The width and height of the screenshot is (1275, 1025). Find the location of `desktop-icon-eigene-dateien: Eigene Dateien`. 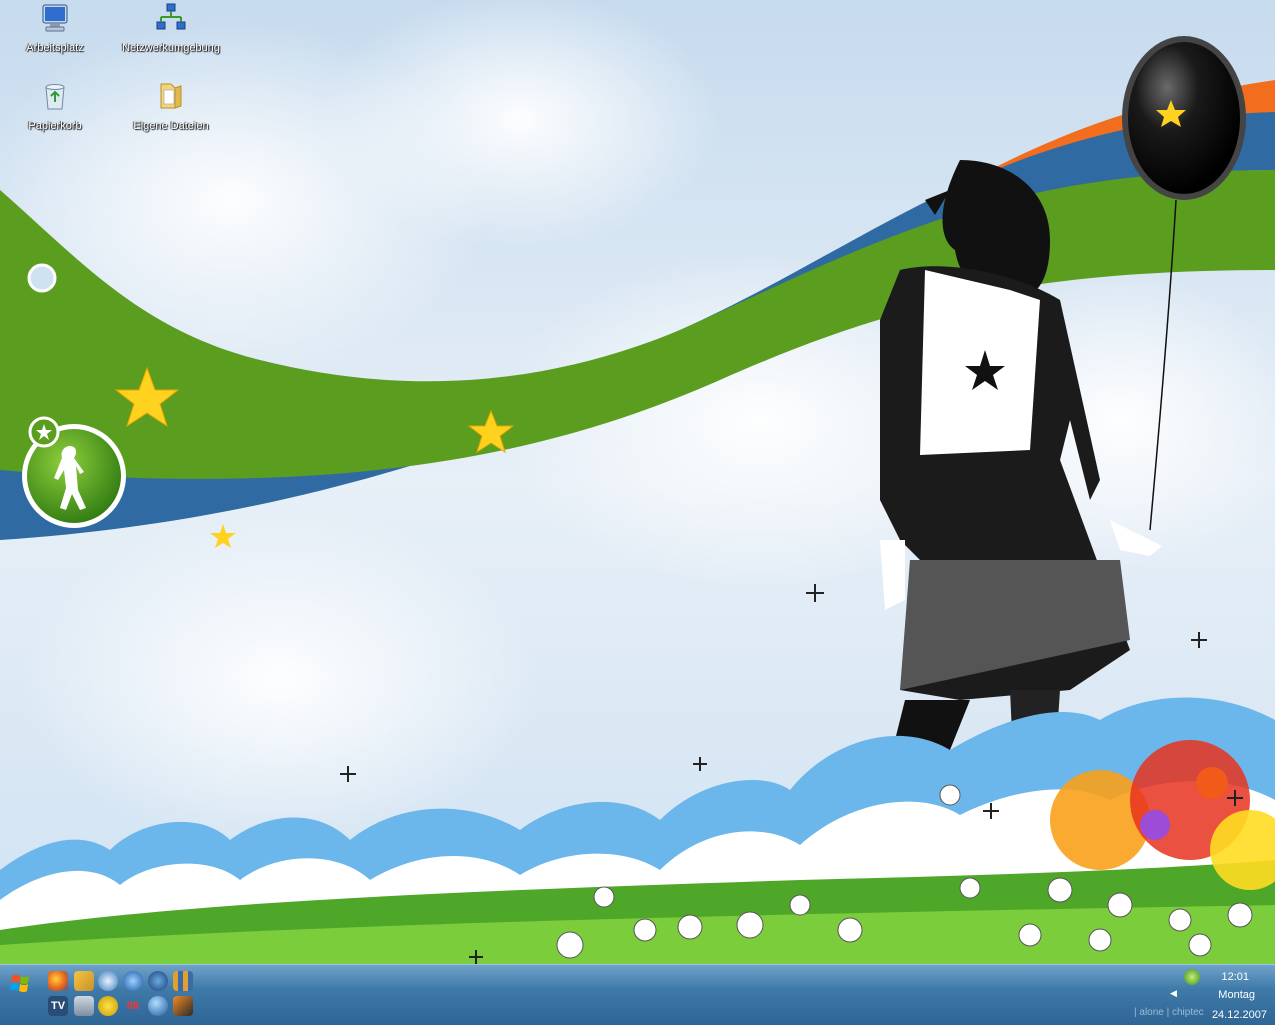

desktop-icon-eigene-dateien: Eigene Dateien is located at coordinates (171, 106).